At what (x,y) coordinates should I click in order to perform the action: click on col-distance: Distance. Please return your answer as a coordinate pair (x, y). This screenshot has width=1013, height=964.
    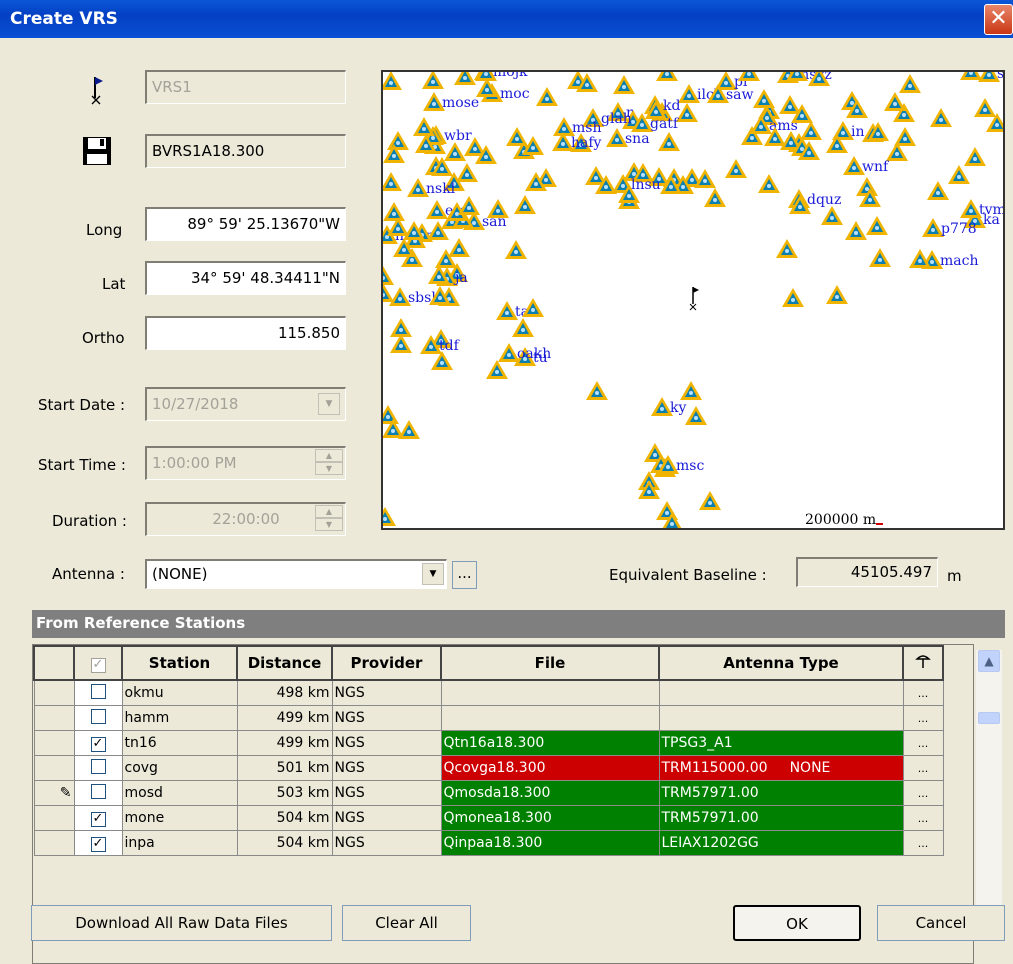
    Looking at the image, I should click on (284, 663).